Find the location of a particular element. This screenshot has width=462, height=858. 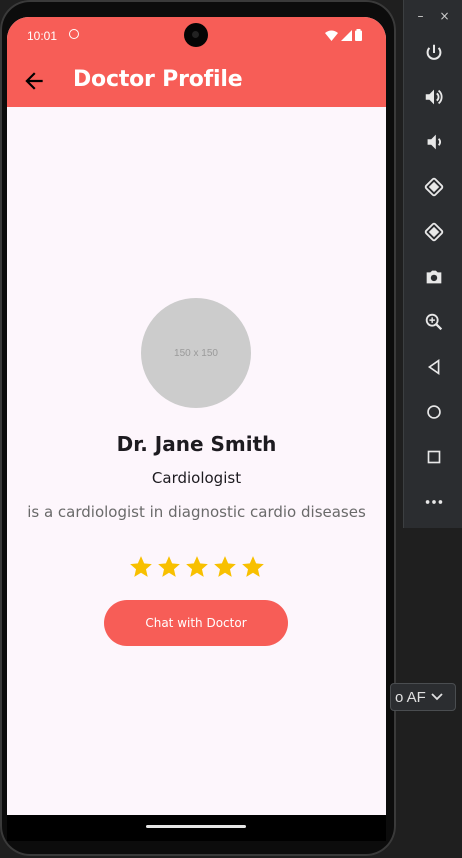

rotate-right-icon is located at coordinates (434, 232).